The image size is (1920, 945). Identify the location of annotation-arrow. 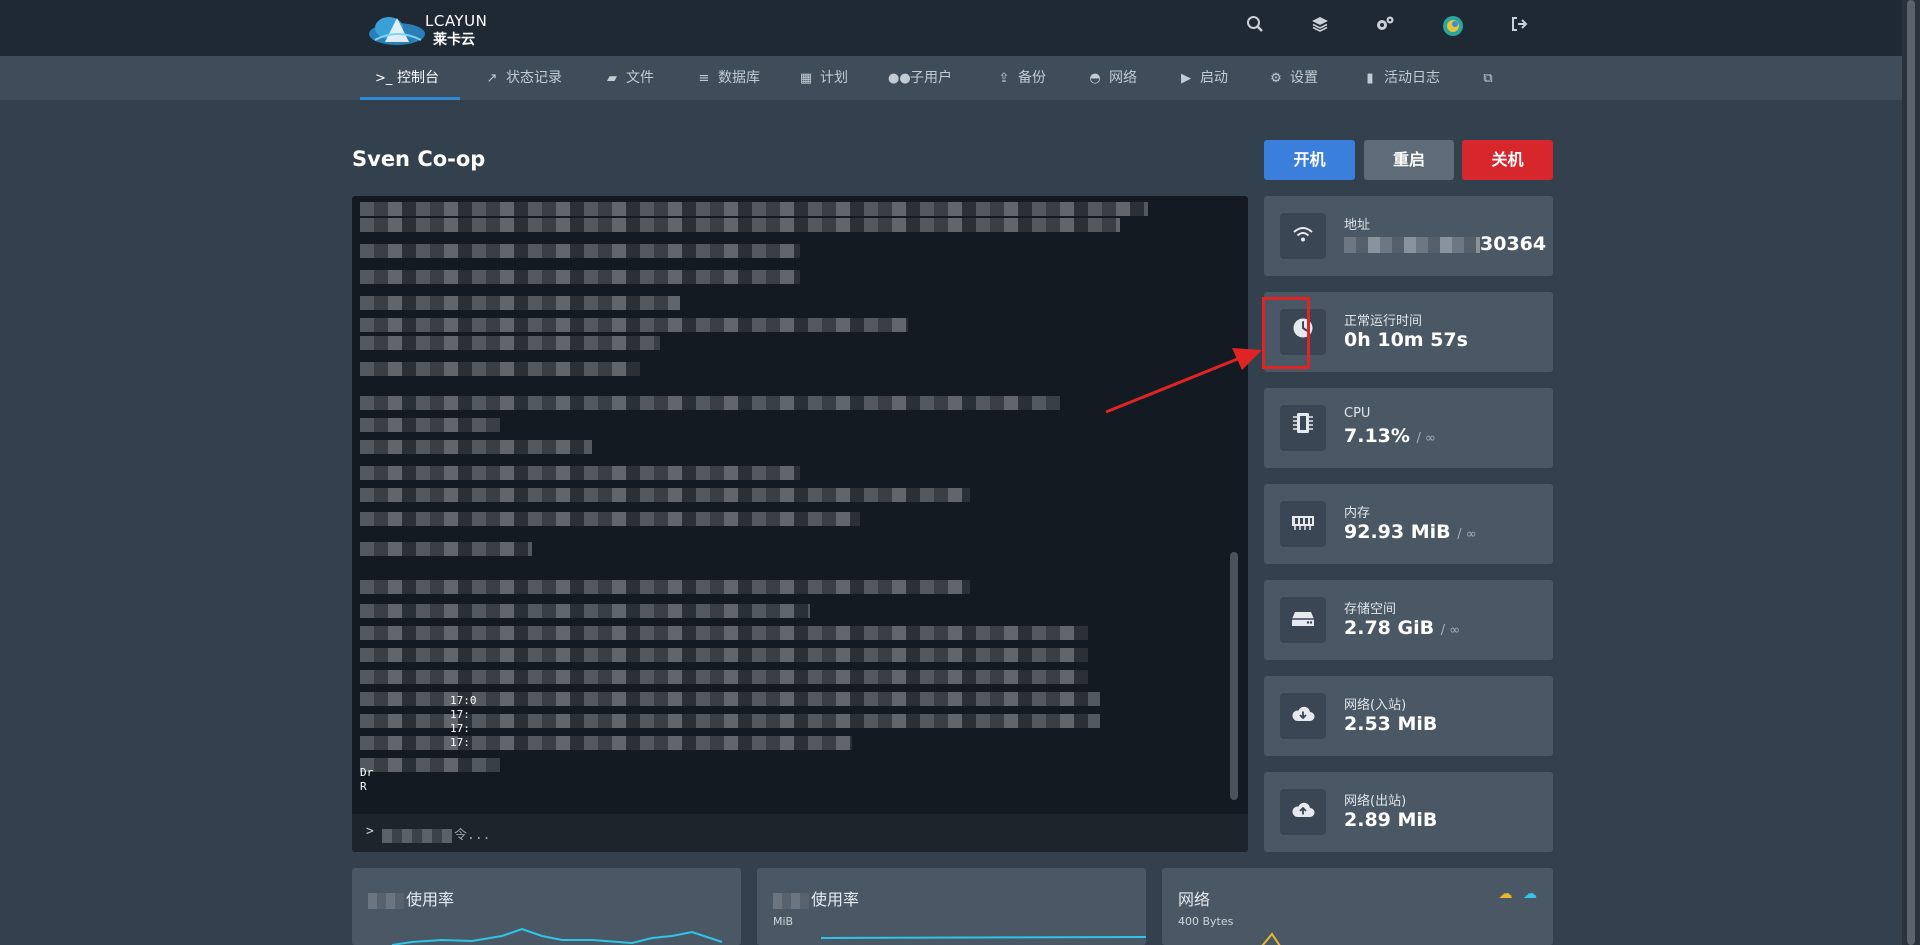
(1183, 381).